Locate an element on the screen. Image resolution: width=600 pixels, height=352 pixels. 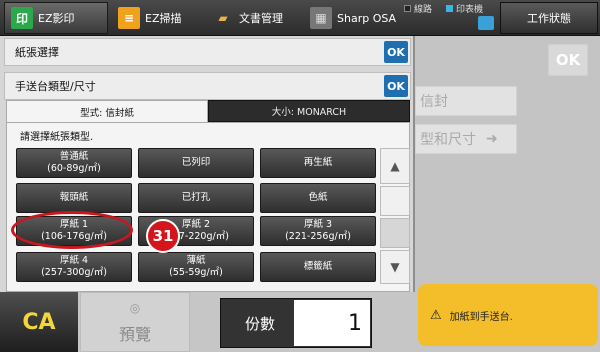
bypass-header: 手送台類型/尺寸 OK is located at coordinates (207, 86).